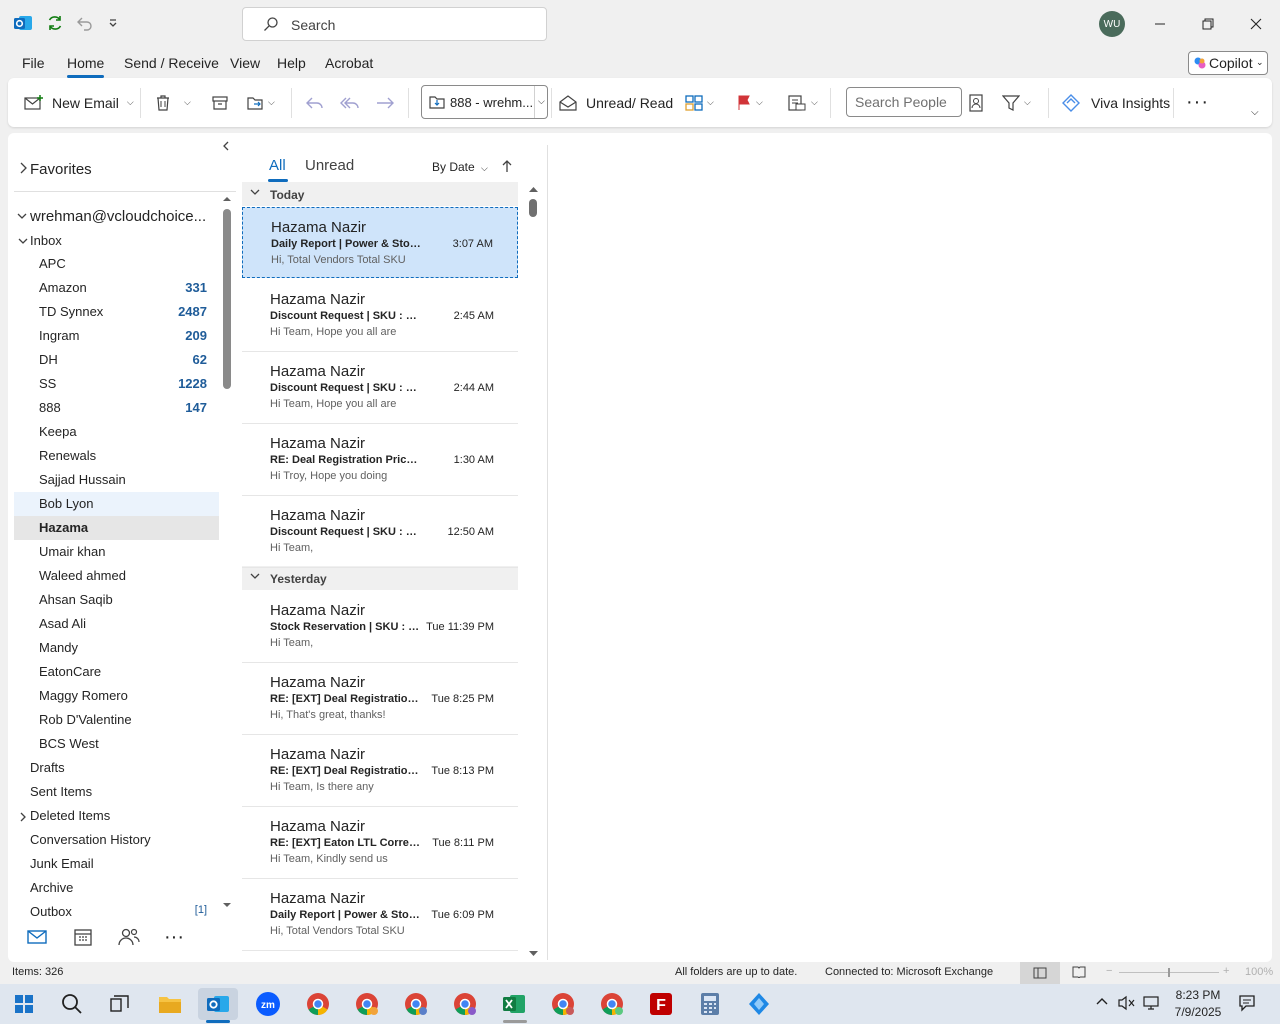 This screenshot has height=1024, width=1280. I want to click on excel-icon, so click(514, 1004).